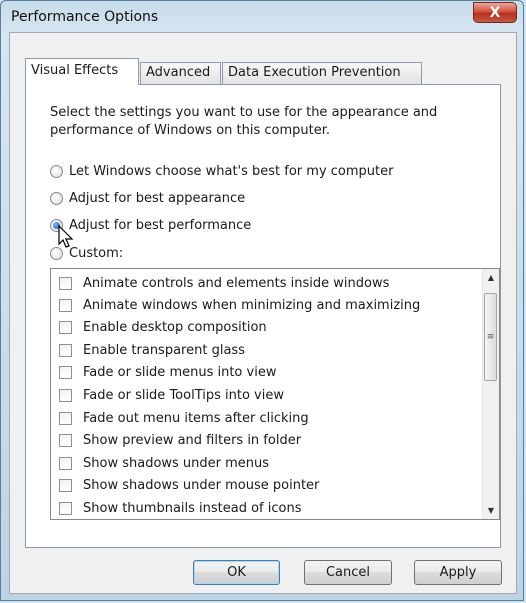 Image resolution: width=526 pixels, height=603 pixels. I want to click on title-bar: Performance Options X, so click(262, 17).